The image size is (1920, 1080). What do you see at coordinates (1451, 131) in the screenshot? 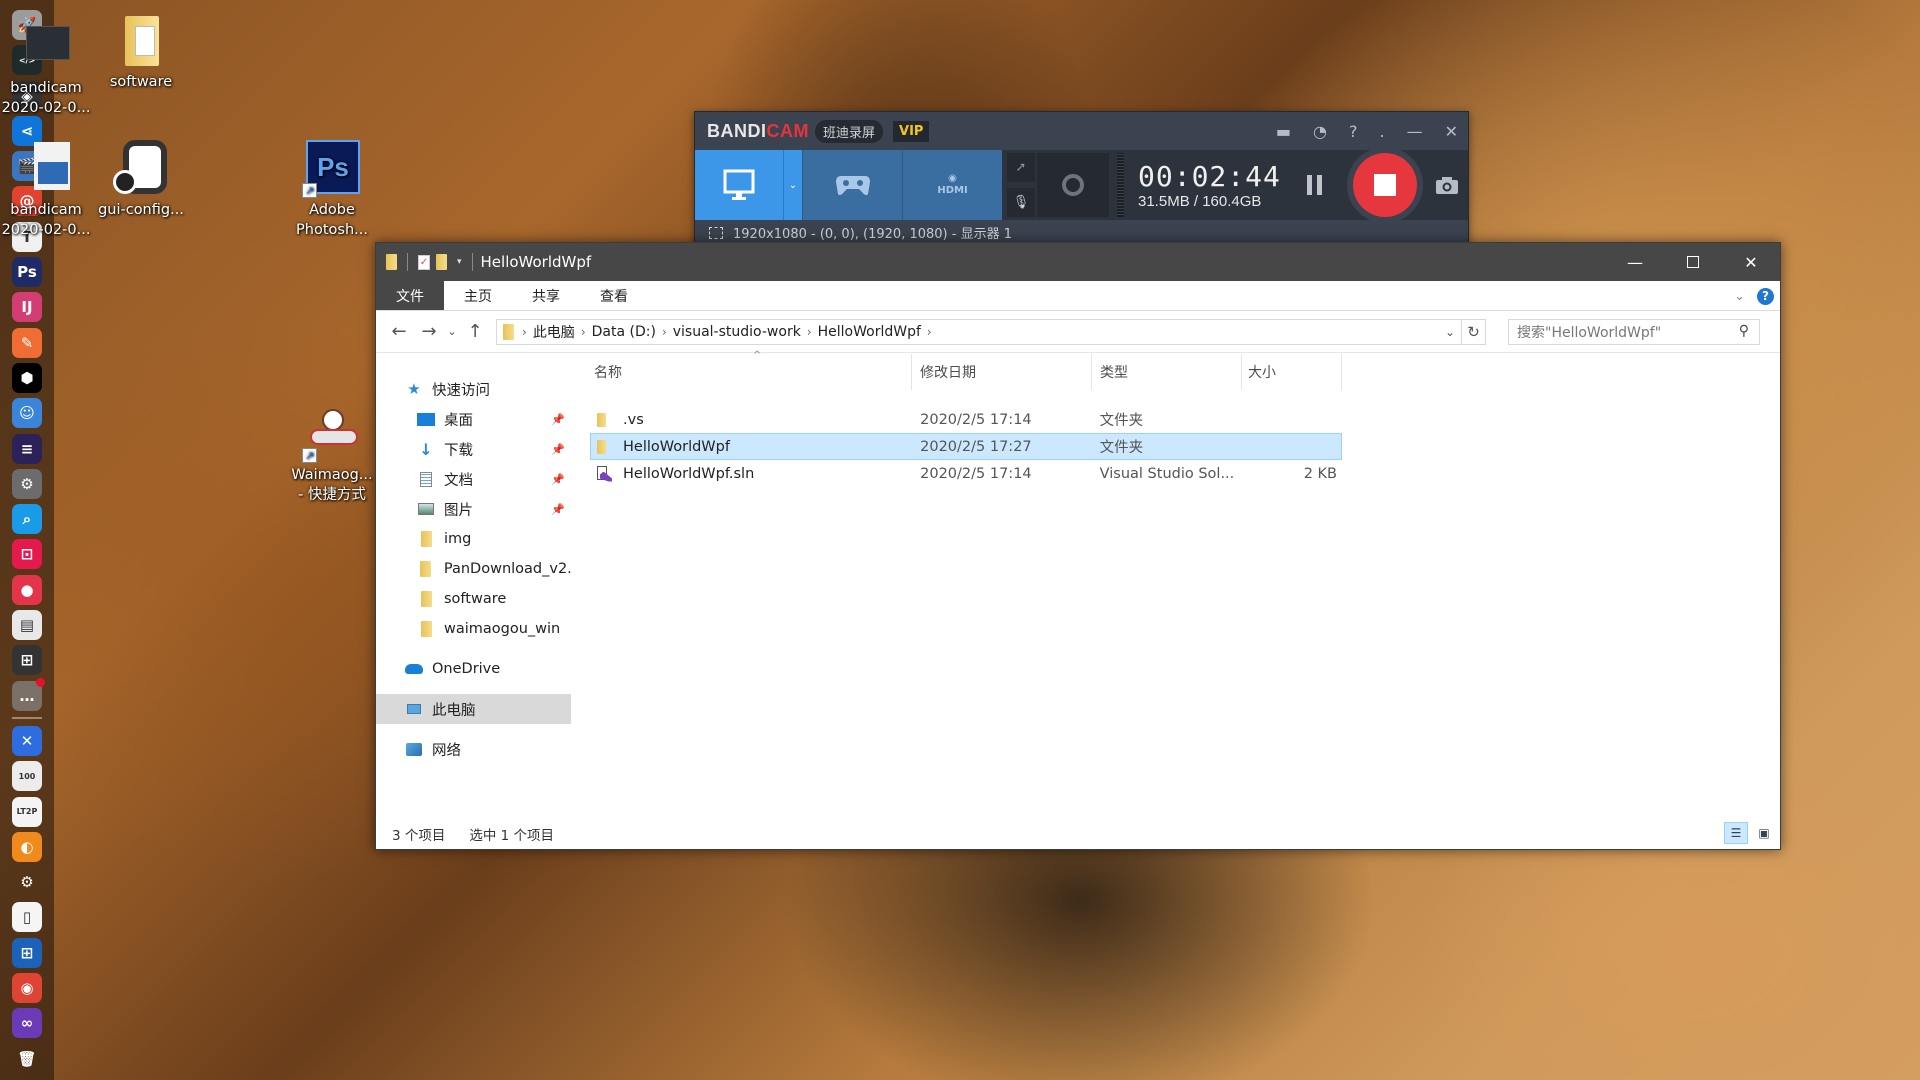
I see `close-icon: ✕` at bounding box center [1451, 131].